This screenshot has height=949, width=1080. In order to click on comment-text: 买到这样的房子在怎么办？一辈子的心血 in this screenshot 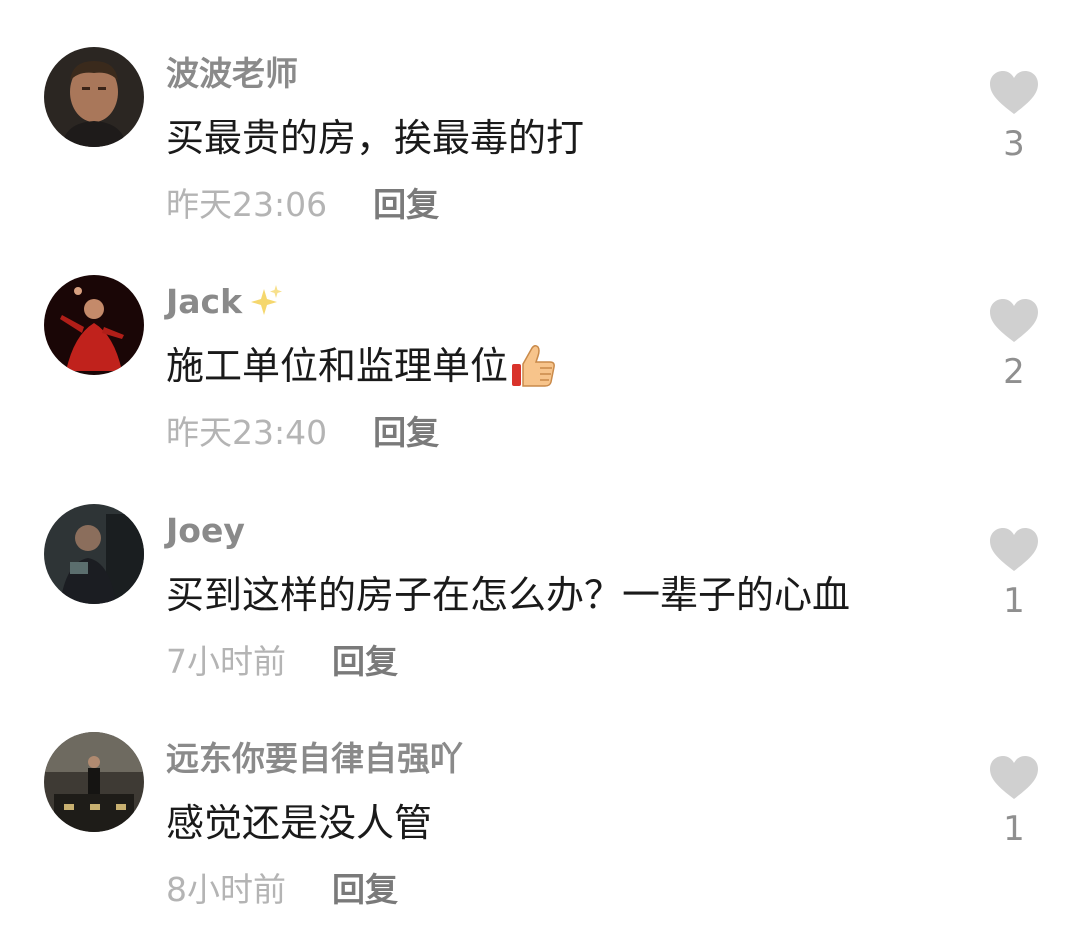, I will do `click(508, 595)`.